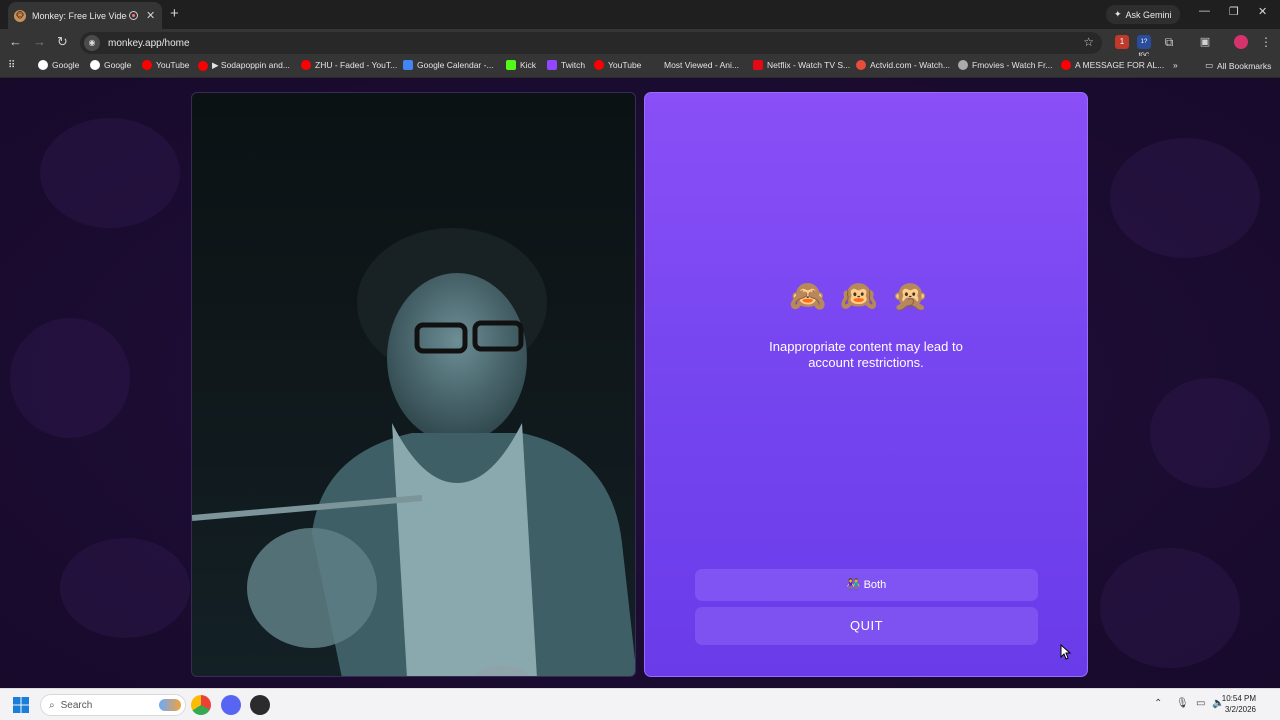 Image resolution: width=1280 pixels, height=720 pixels. What do you see at coordinates (640, 704) in the screenshot?
I see `windows-taskbar: ⌕ Search ⌃ 🎙 ▭ 🔈 10:54 PM 3/2/2026` at bounding box center [640, 704].